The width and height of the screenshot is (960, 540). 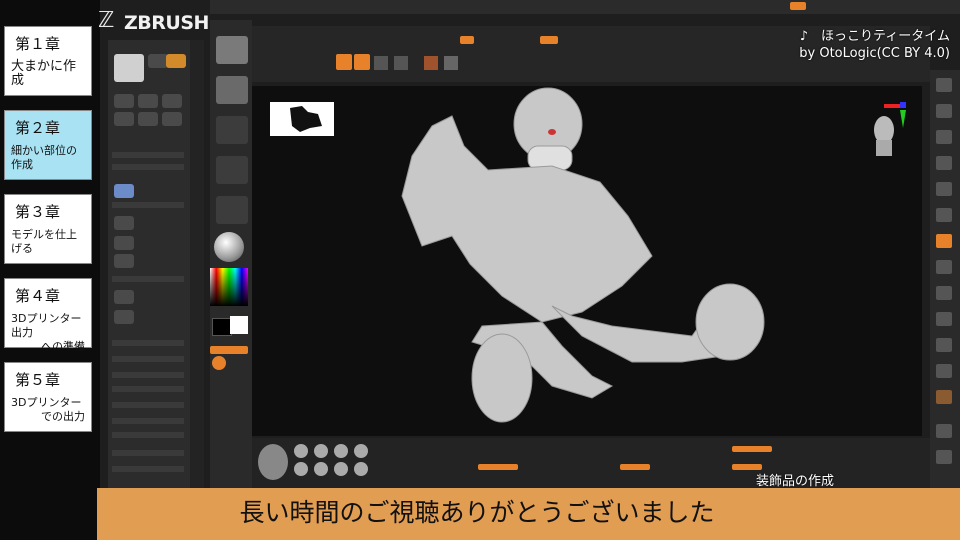 What do you see at coordinates (232, 50) in the screenshot?
I see `brush-button` at bounding box center [232, 50].